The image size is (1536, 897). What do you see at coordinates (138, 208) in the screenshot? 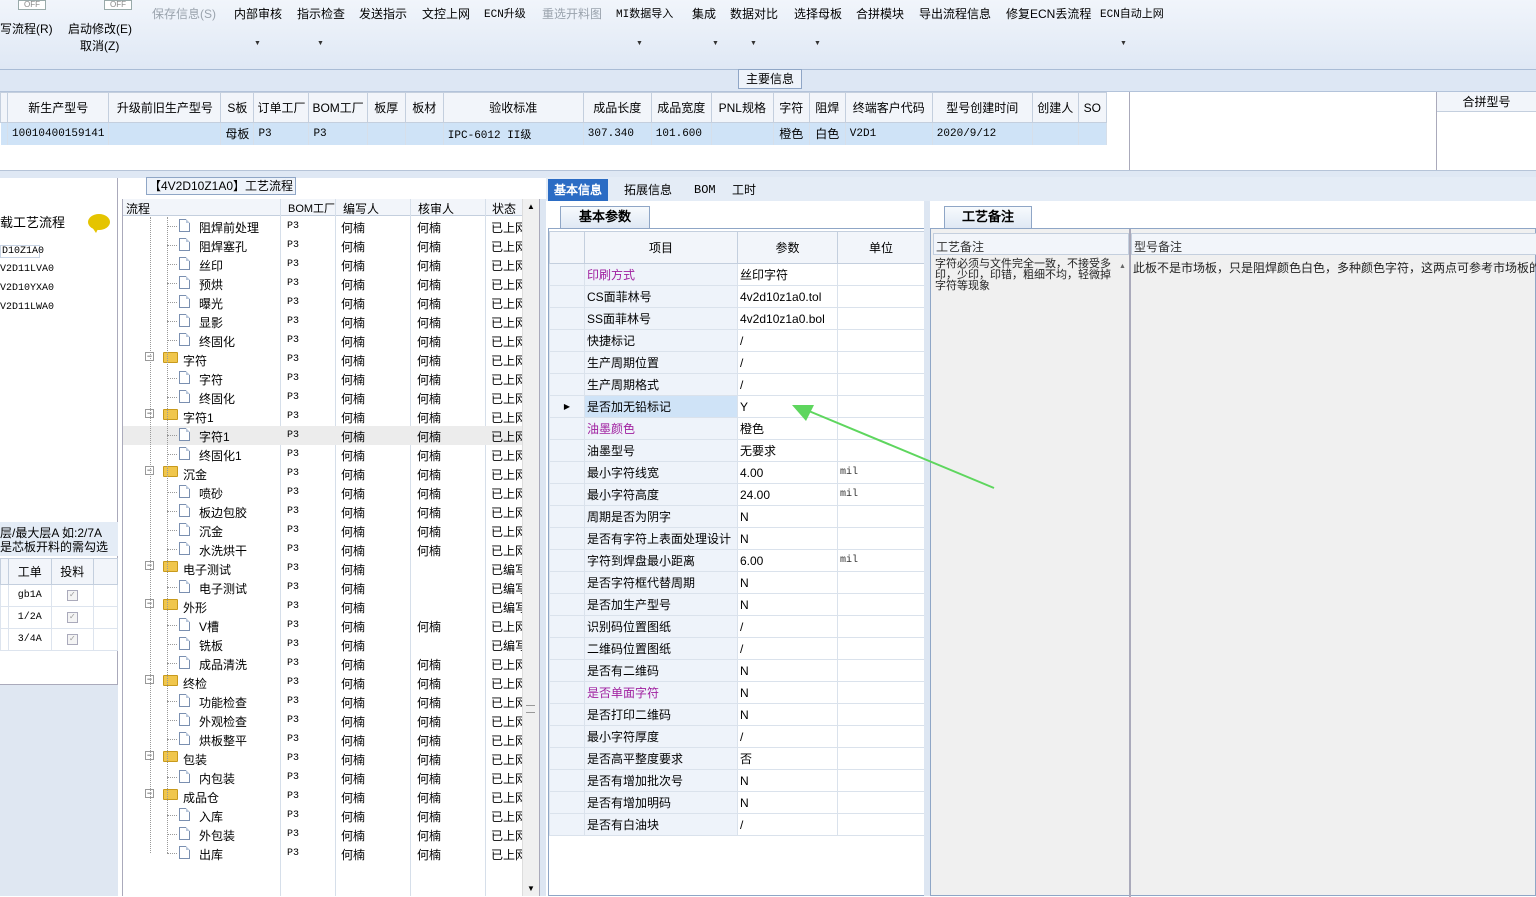
I see `col-process: 流程` at bounding box center [138, 208].